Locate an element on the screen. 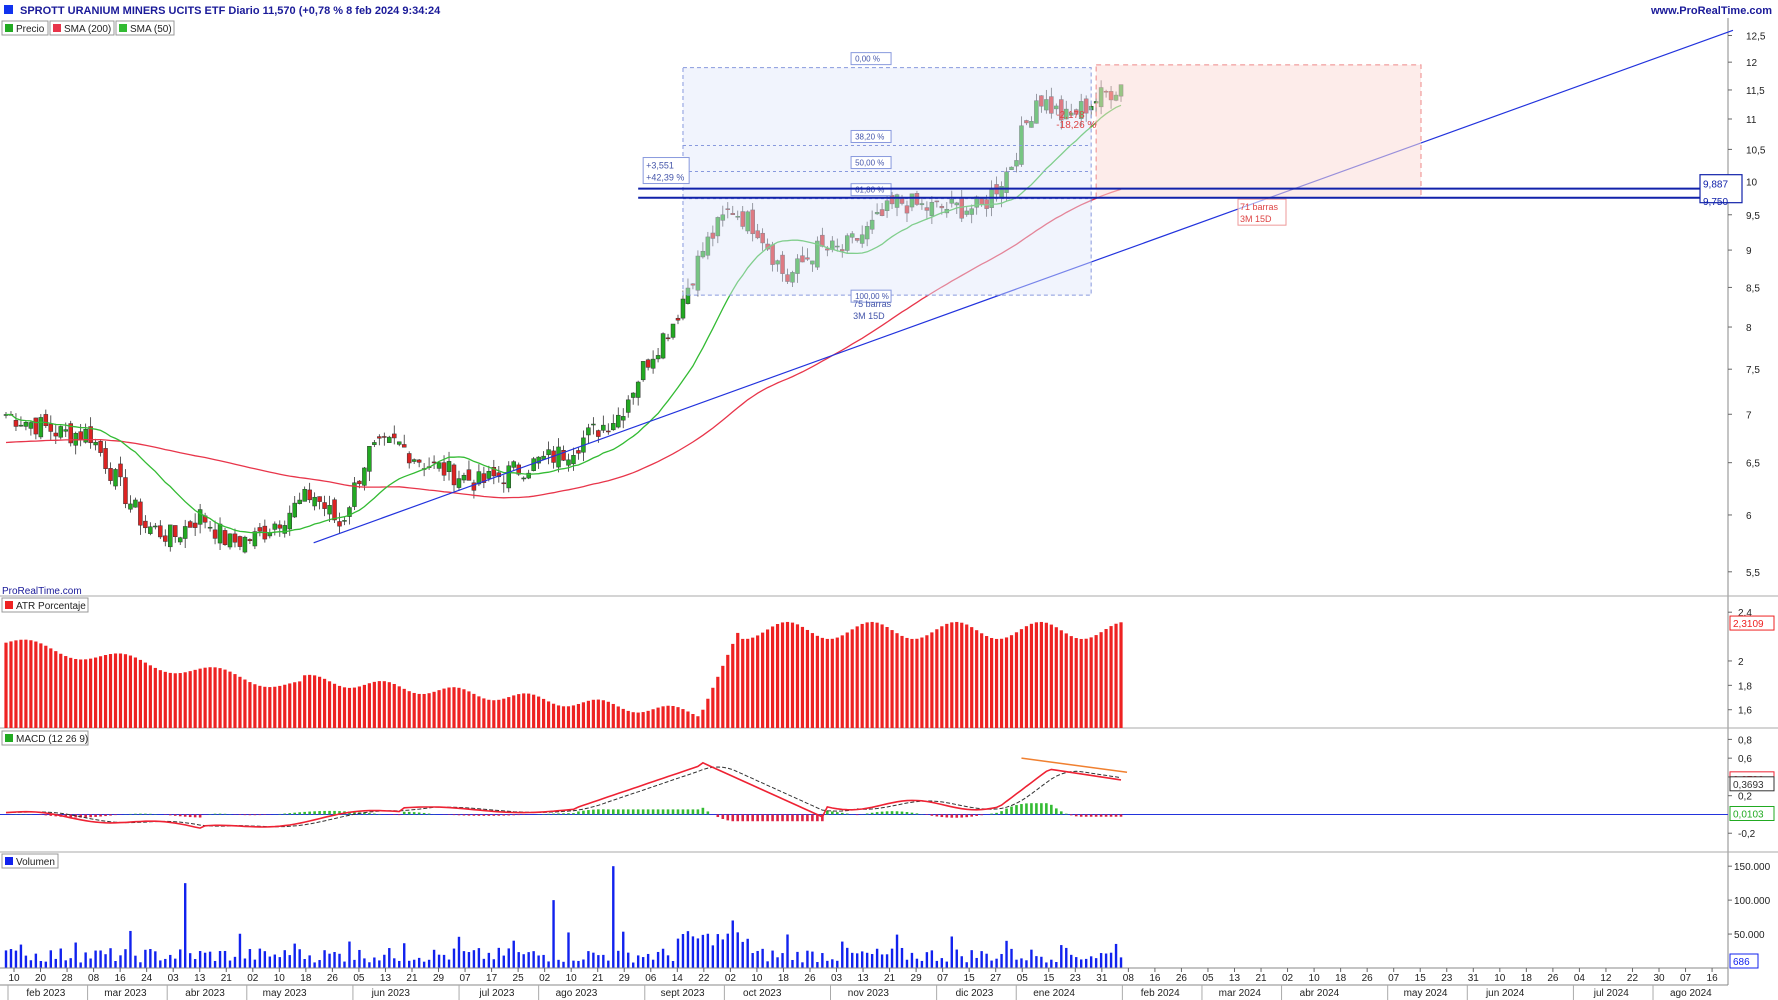 The image size is (1778, 1000). x-tick-label: 08 is located at coordinates (94, 978).